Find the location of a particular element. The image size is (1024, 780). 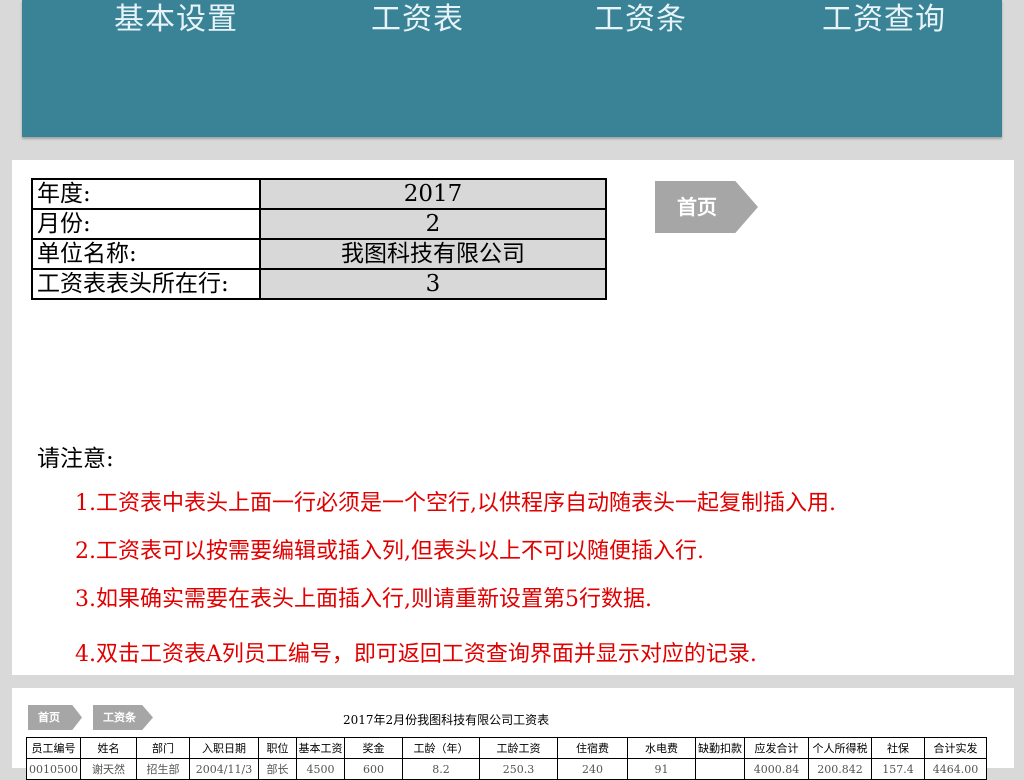

notice-item-2: 2.工资表可以按需要编辑或插入列,但表头以上不可以随便插入行. is located at coordinates (389, 551).